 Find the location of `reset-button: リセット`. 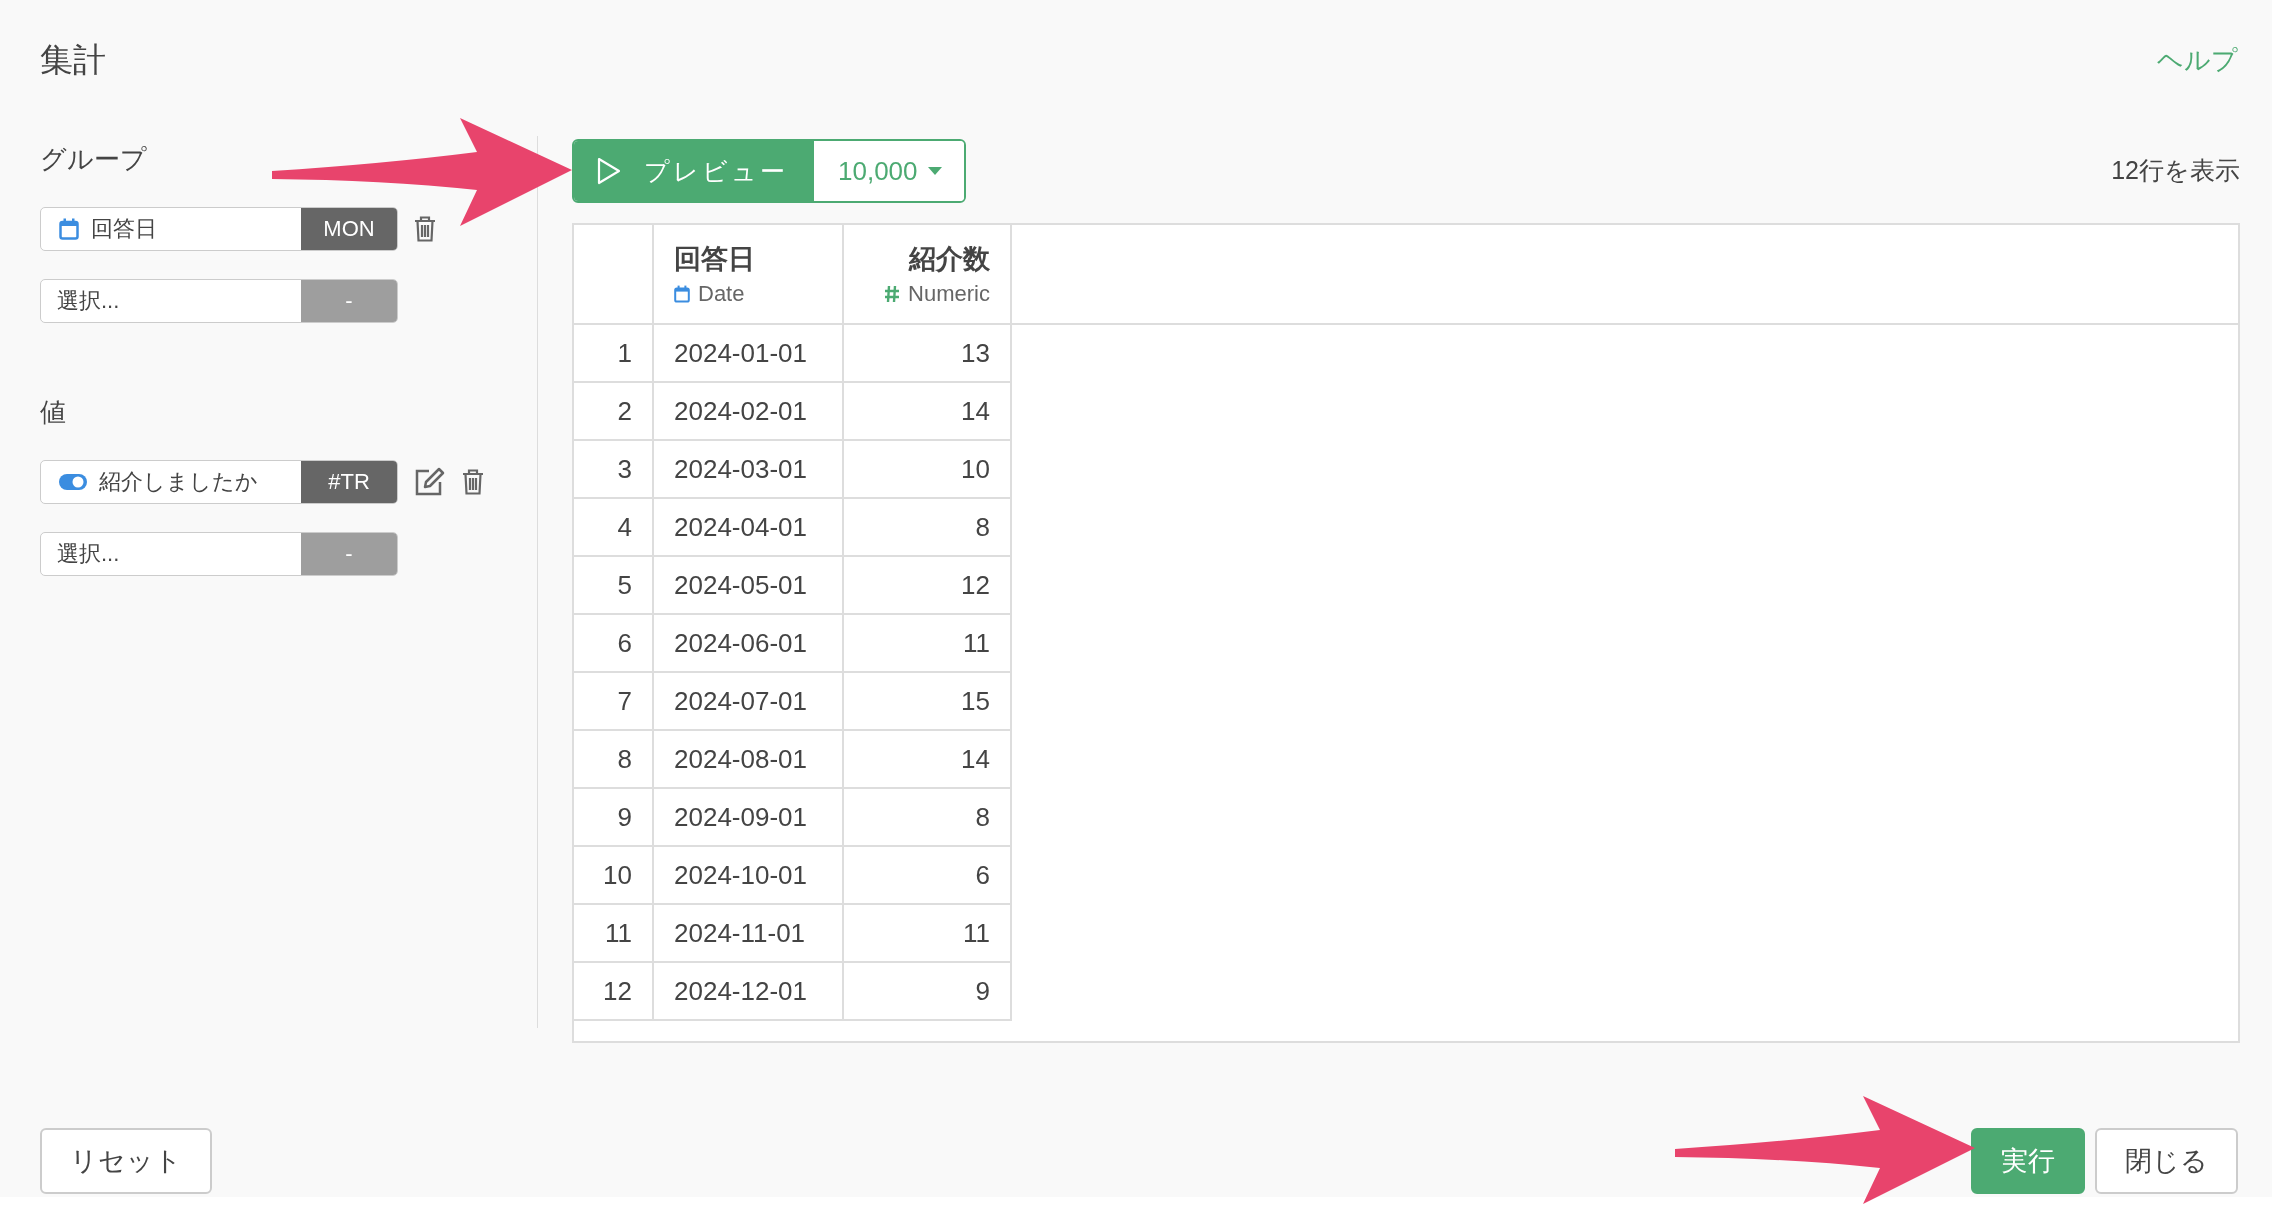

reset-button: リセット is located at coordinates (126, 1161).